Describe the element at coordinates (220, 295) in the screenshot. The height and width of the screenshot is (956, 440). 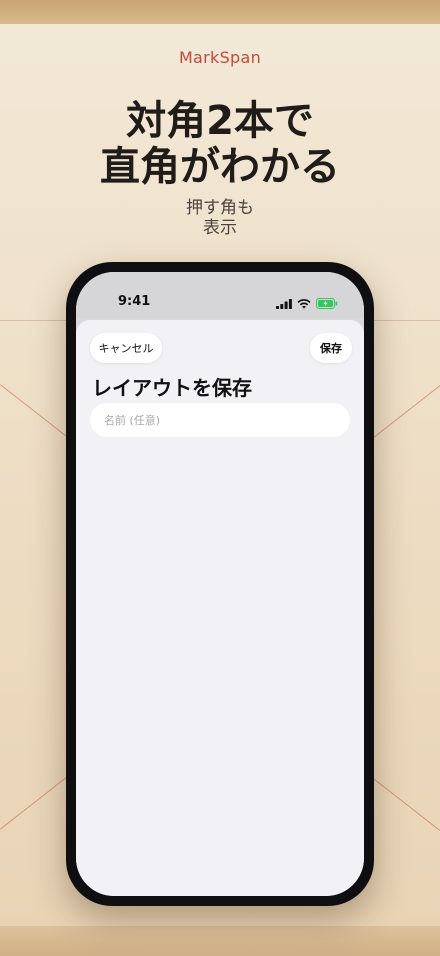
I see `status-bar: 9:41` at that location.